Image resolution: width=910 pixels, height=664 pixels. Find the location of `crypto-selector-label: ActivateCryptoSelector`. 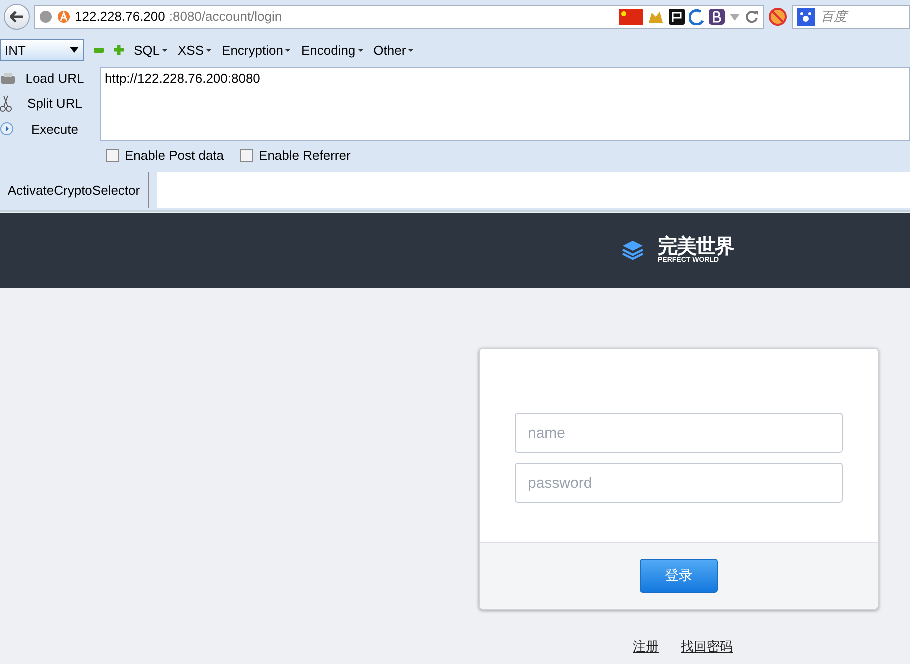

crypto-selector-label: ActivateCryptoSelector is located at coordinates (74, 190).